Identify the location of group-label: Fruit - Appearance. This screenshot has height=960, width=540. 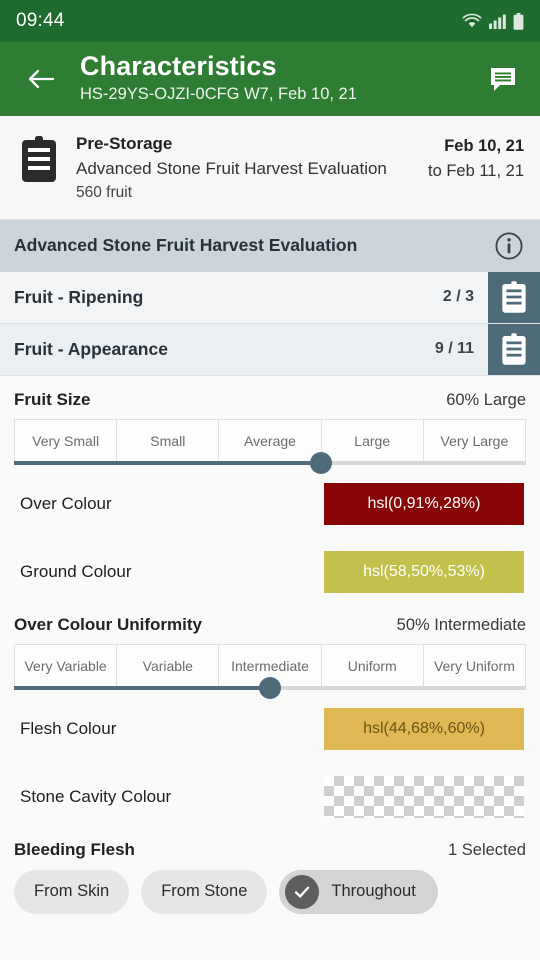
(91, 348).